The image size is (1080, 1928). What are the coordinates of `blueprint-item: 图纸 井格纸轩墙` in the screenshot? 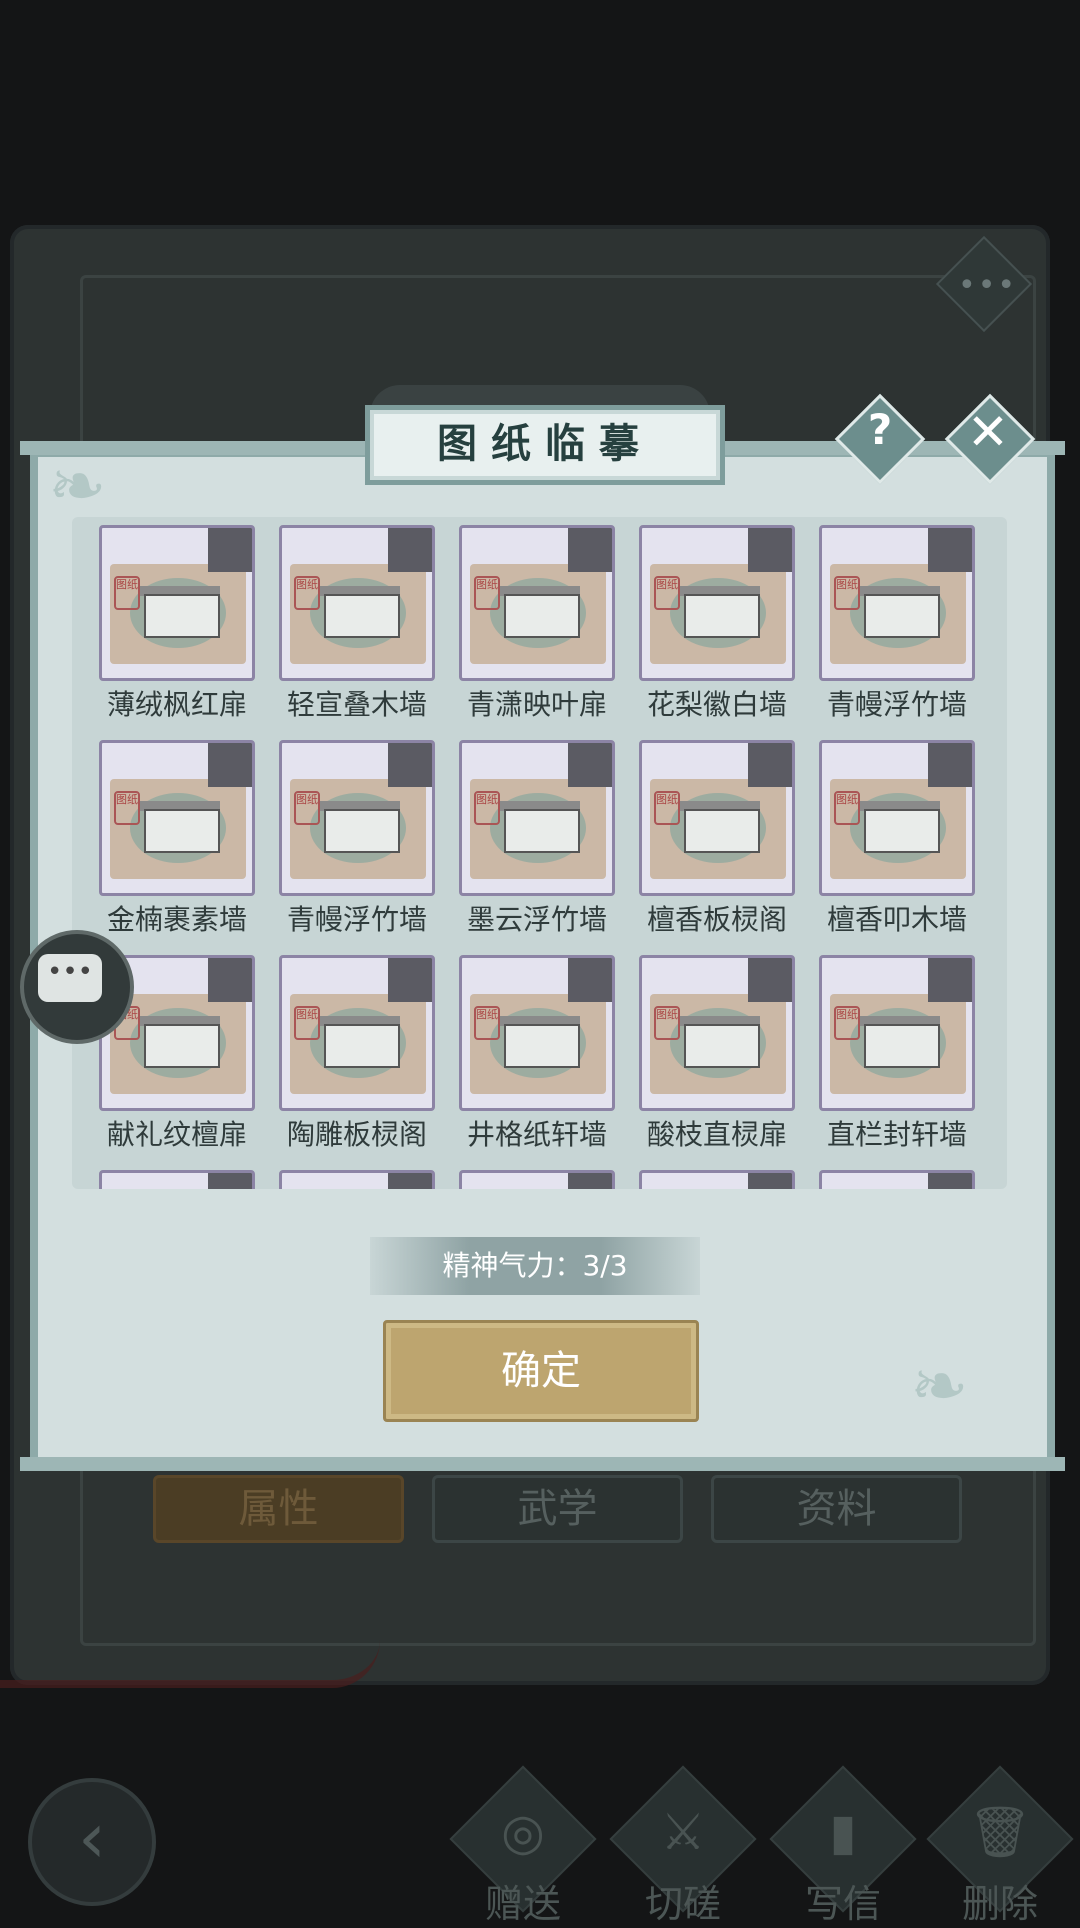 It's located at (537, 1054).